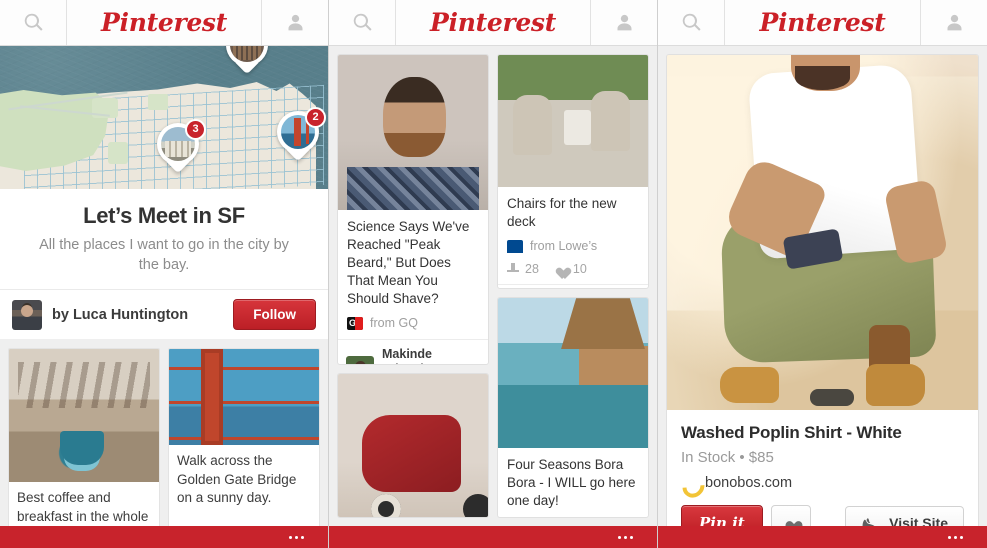  I want to click on pinner-row: Makinde Adeagbo Men’s Style, so click(413, 351).